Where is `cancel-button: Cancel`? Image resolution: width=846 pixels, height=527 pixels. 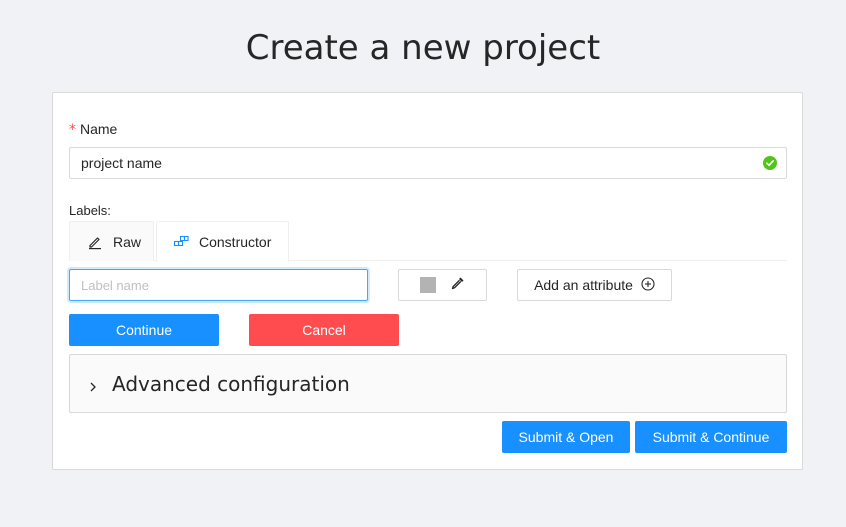
cancel-button: Cancel is located at coordinates (324, 330).